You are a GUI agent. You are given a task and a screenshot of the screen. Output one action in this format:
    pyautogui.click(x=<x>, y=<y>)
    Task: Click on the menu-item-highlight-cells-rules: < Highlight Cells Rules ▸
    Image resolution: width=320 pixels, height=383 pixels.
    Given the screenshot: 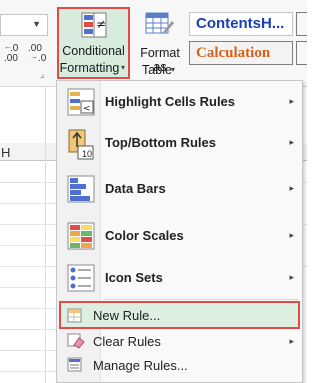 What is the action you would take?
    pyautogui.click(x=179, y=102)
    